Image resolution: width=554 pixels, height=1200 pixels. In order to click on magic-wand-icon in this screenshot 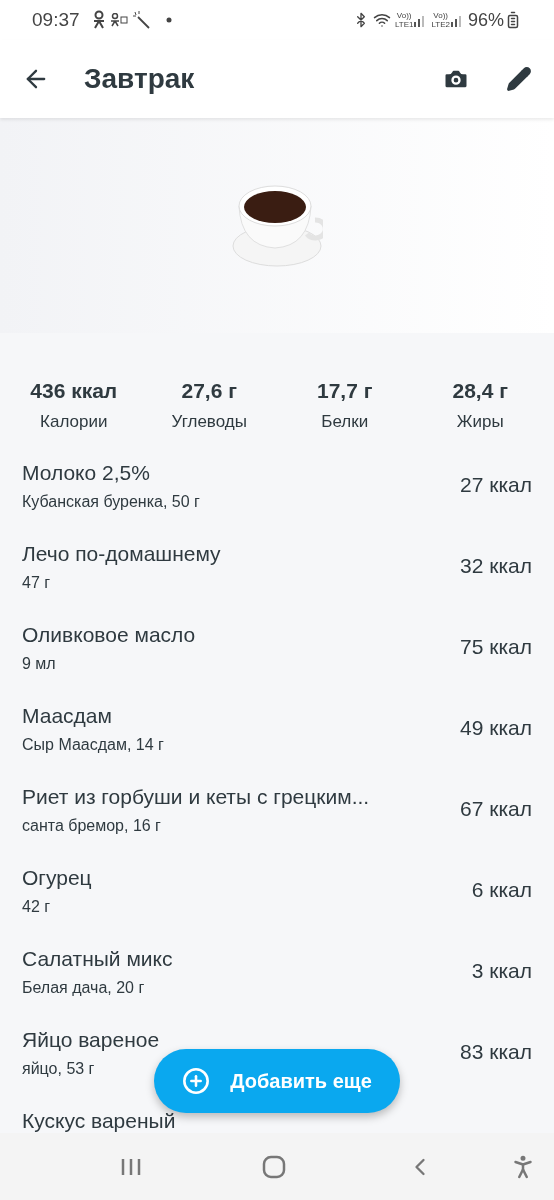, I will do `click(140, 20)`.